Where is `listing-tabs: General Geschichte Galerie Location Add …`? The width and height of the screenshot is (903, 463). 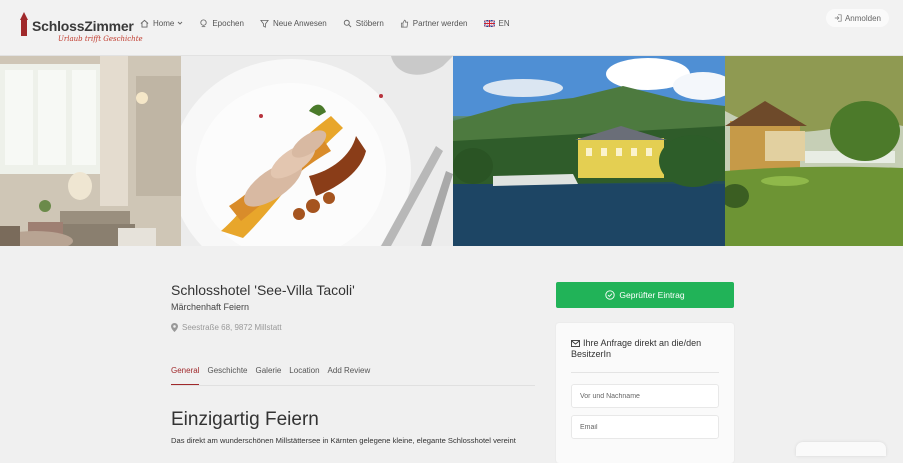
listing-tabs: General Geschichte Galerie Location Add … is located at coordinates (353, 376).